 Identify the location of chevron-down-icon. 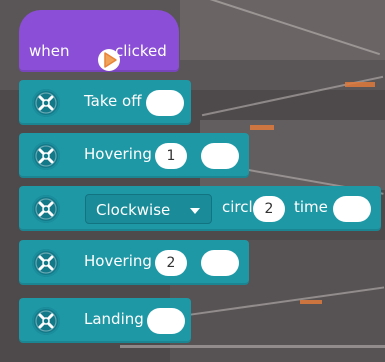
(195, 211).